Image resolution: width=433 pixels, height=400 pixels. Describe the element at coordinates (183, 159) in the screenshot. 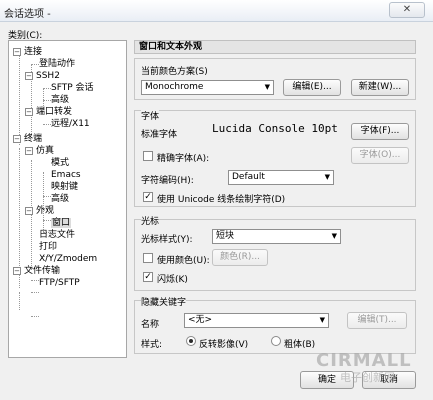

I see `precise-font-label: 精确字体(A):` at that location.